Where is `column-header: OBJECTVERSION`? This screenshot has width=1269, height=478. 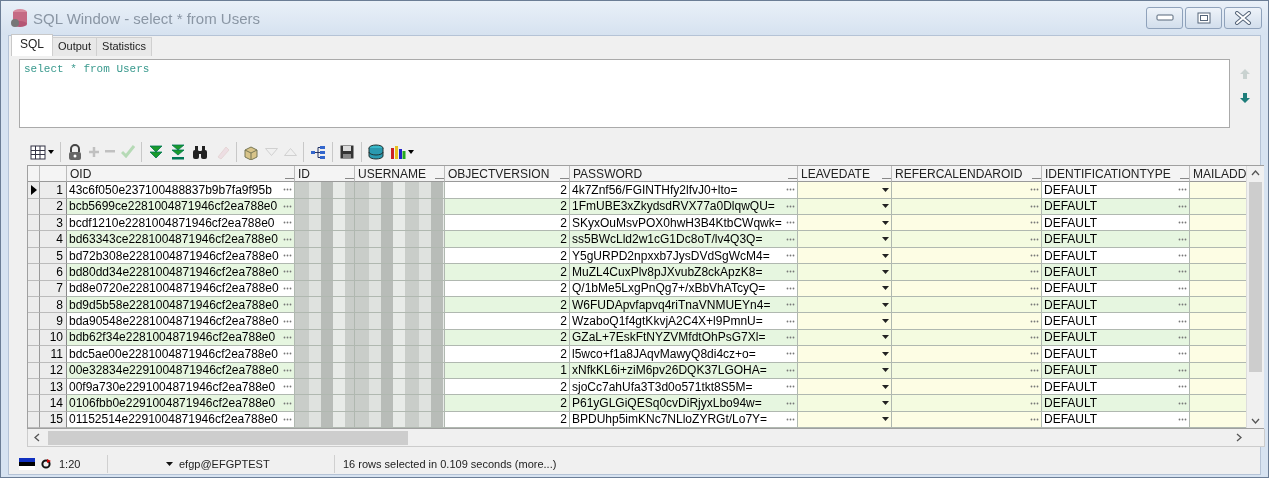
column-header: OBJECTVERSION is located at coordinates (507, 174).